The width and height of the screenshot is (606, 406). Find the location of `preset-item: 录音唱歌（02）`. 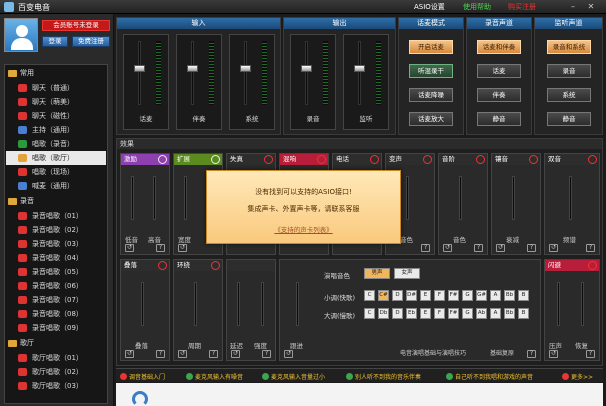

preset-item: 录音唱歌（02） is located at coordinates (56, 230).